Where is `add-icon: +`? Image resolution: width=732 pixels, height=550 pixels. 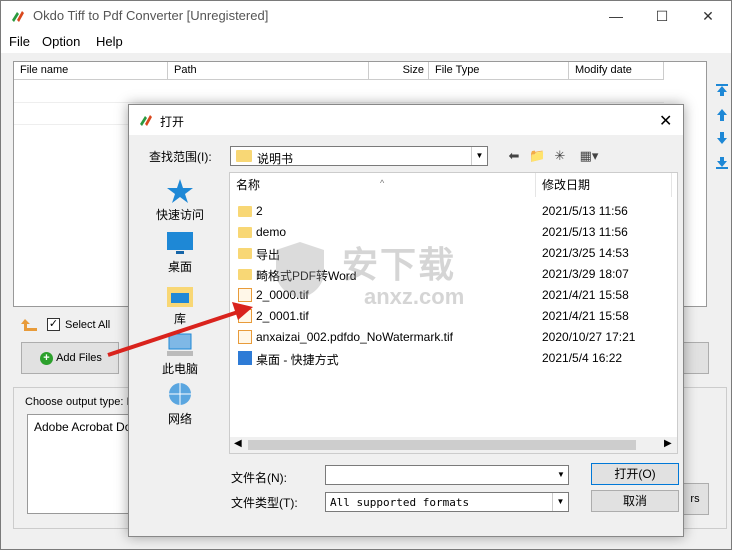 add-icon: + is located at coordinates (46, 358).